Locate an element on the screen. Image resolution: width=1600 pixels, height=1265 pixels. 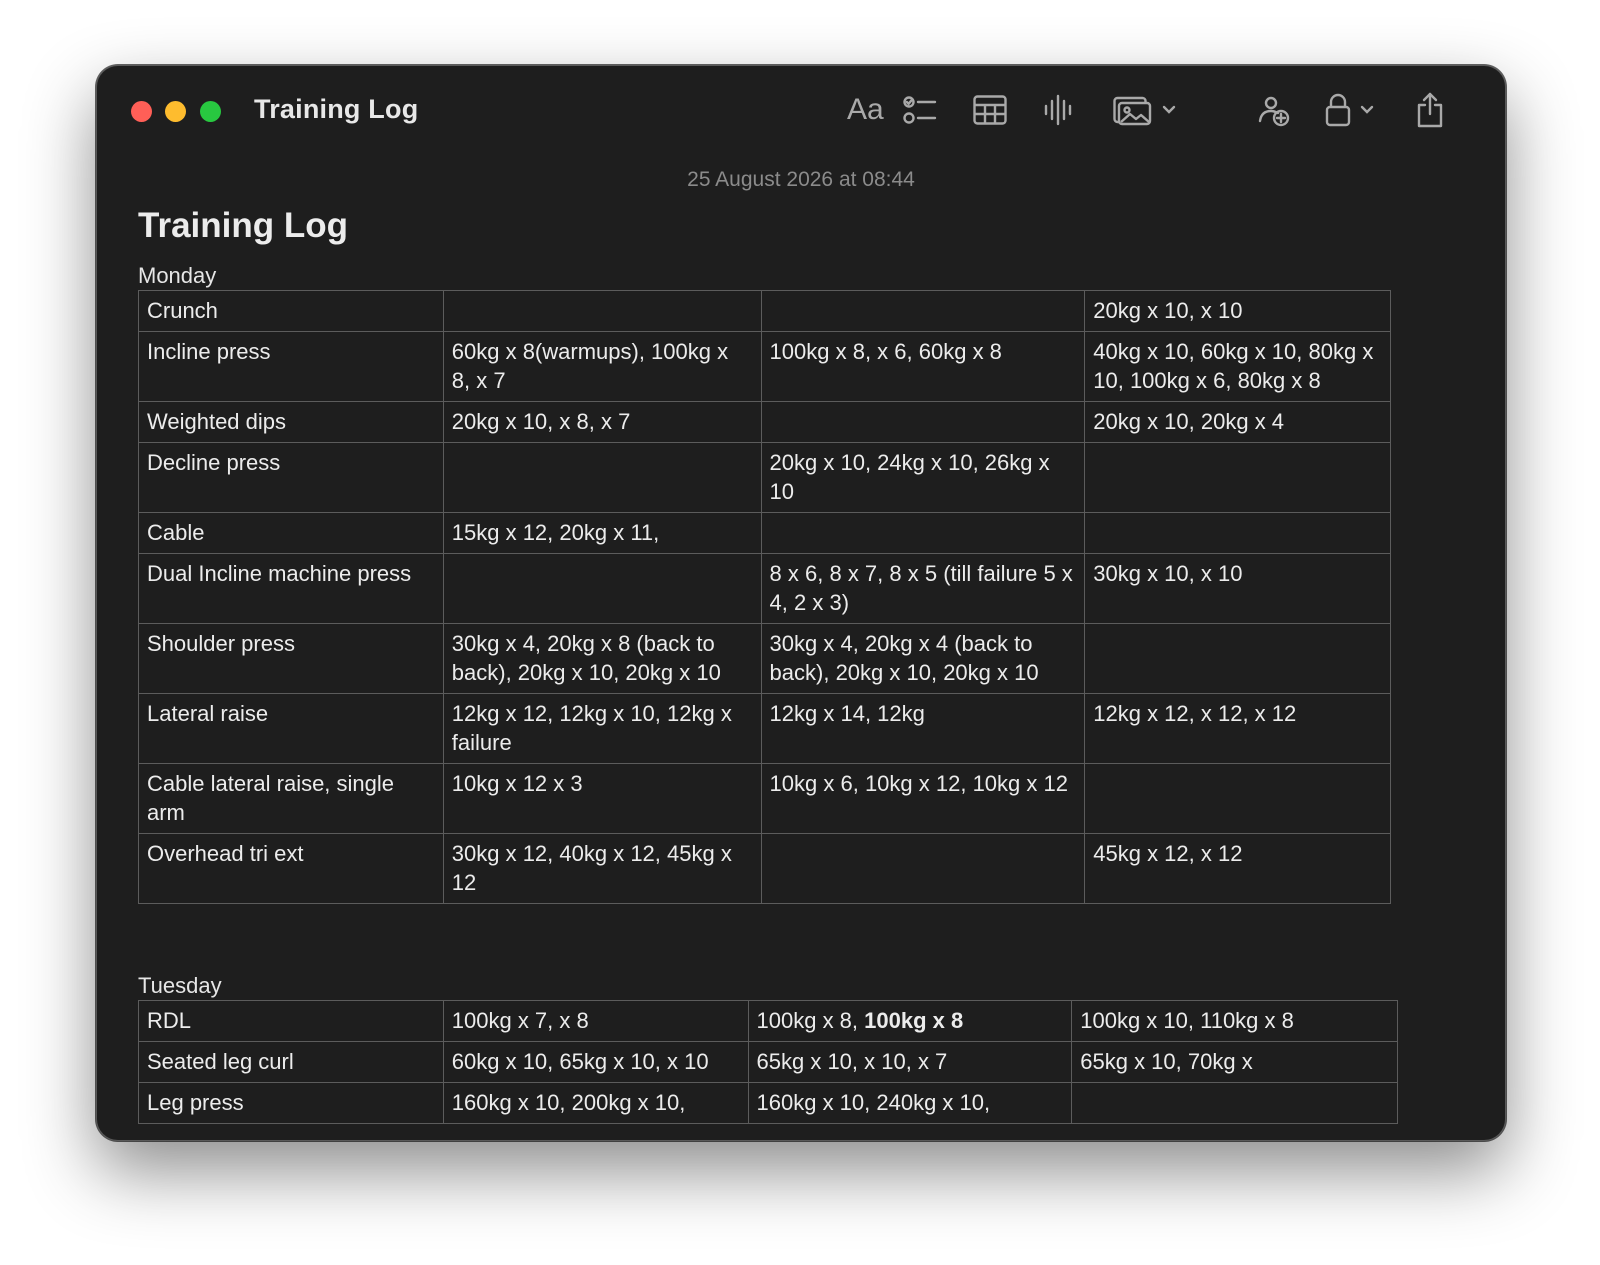
exercise-cell: Weighted dips is located at coordinates (291, 422).